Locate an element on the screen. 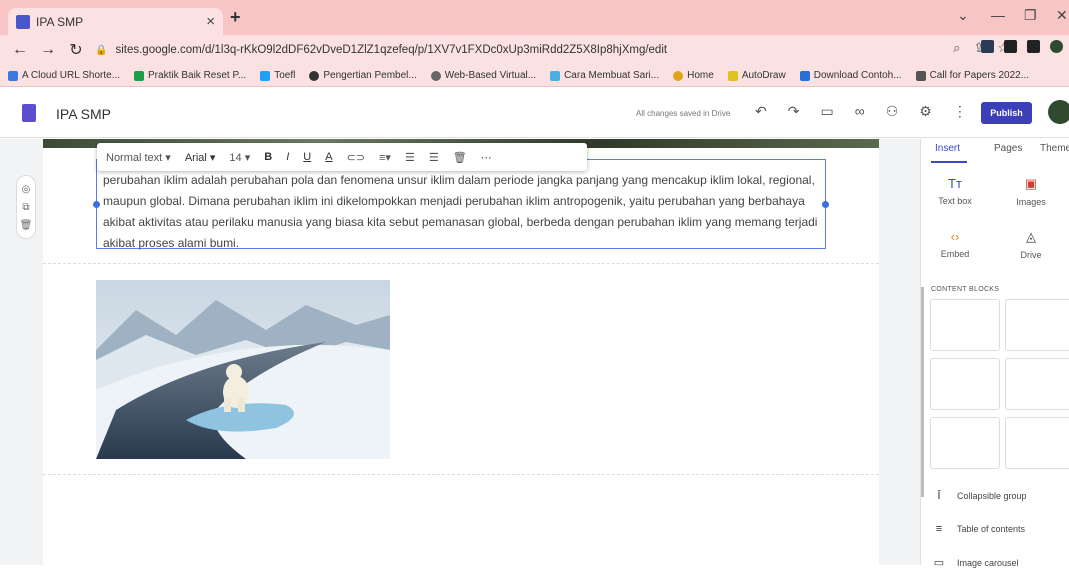 This screenshot has height=569, width=1069. font-size-dropdown: 14 ▾ is located at coordinates (239, 157).